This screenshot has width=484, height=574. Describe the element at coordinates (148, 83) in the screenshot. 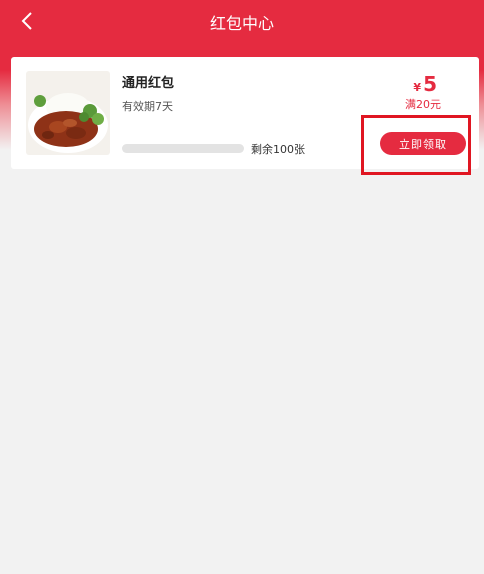

I see `coupon-name: 通用红包` at that location.